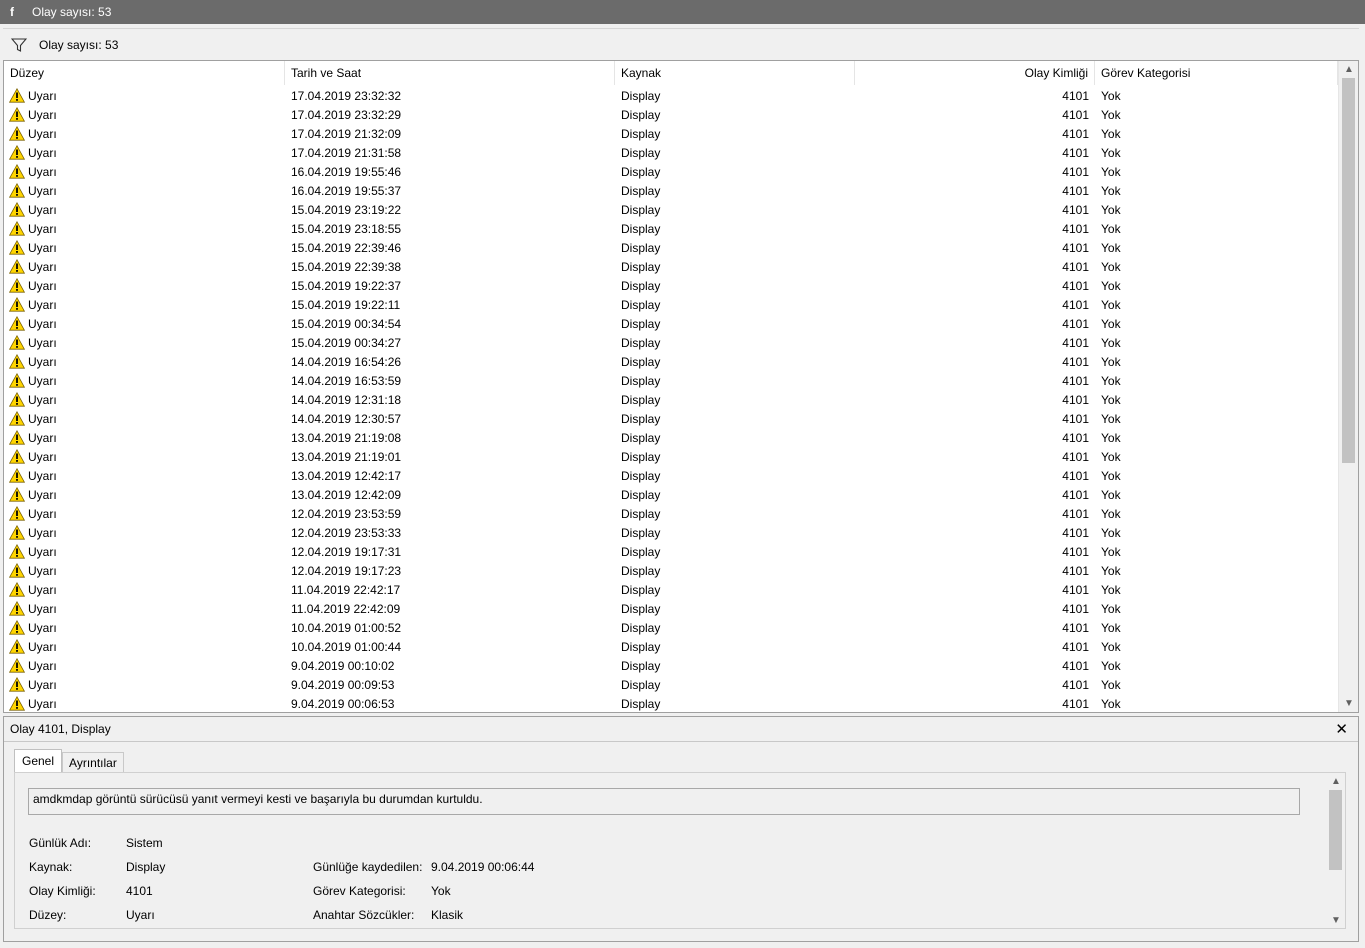 The height and width of the screenshot is (948, 1365). What do you see at coordinates (671, 456) in the screenshot?
I see `table-row: Uyarı 13.04.2019 21:19:01 Display 4101 Yok` at bounding box center [671, 456].